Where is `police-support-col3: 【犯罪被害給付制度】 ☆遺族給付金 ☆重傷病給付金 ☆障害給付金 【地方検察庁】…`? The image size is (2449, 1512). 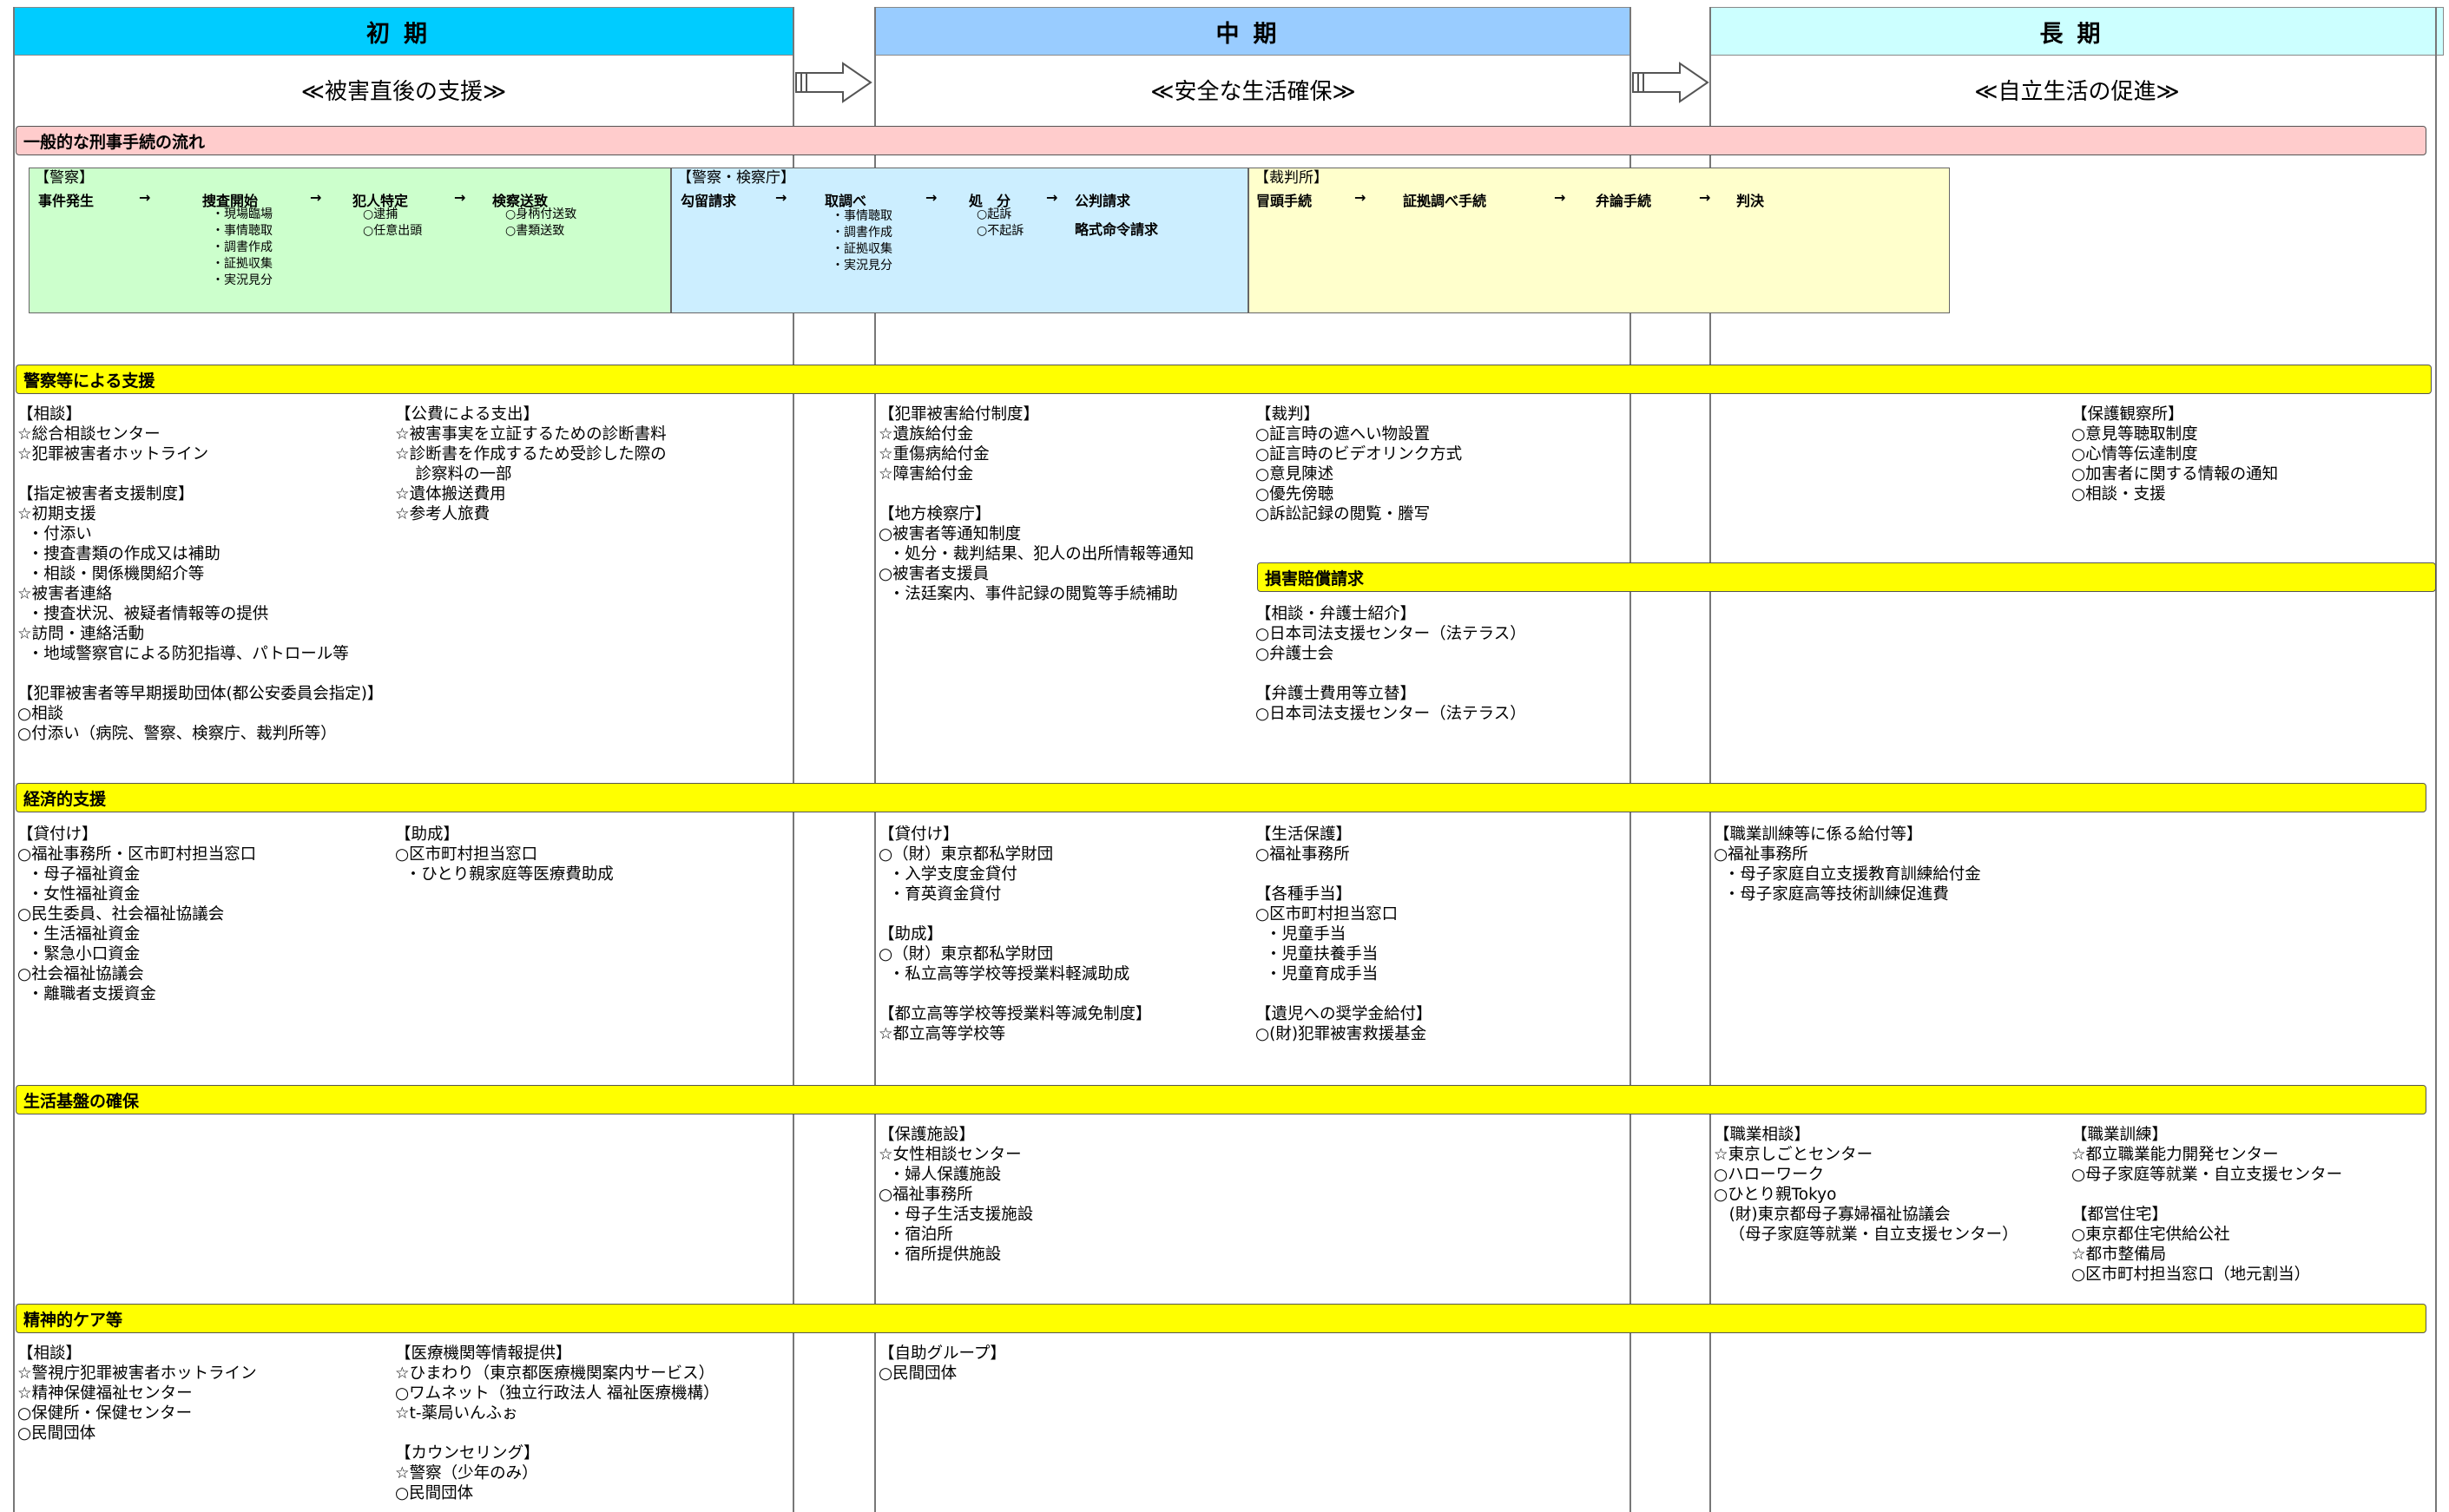 police-support-col3: 【犯罪被害給付制度】 ☆遺族給付金 ☆重傷病給付金 ☆障害給付金 【地方検察庁】… is located at coordinates (1037, 504).